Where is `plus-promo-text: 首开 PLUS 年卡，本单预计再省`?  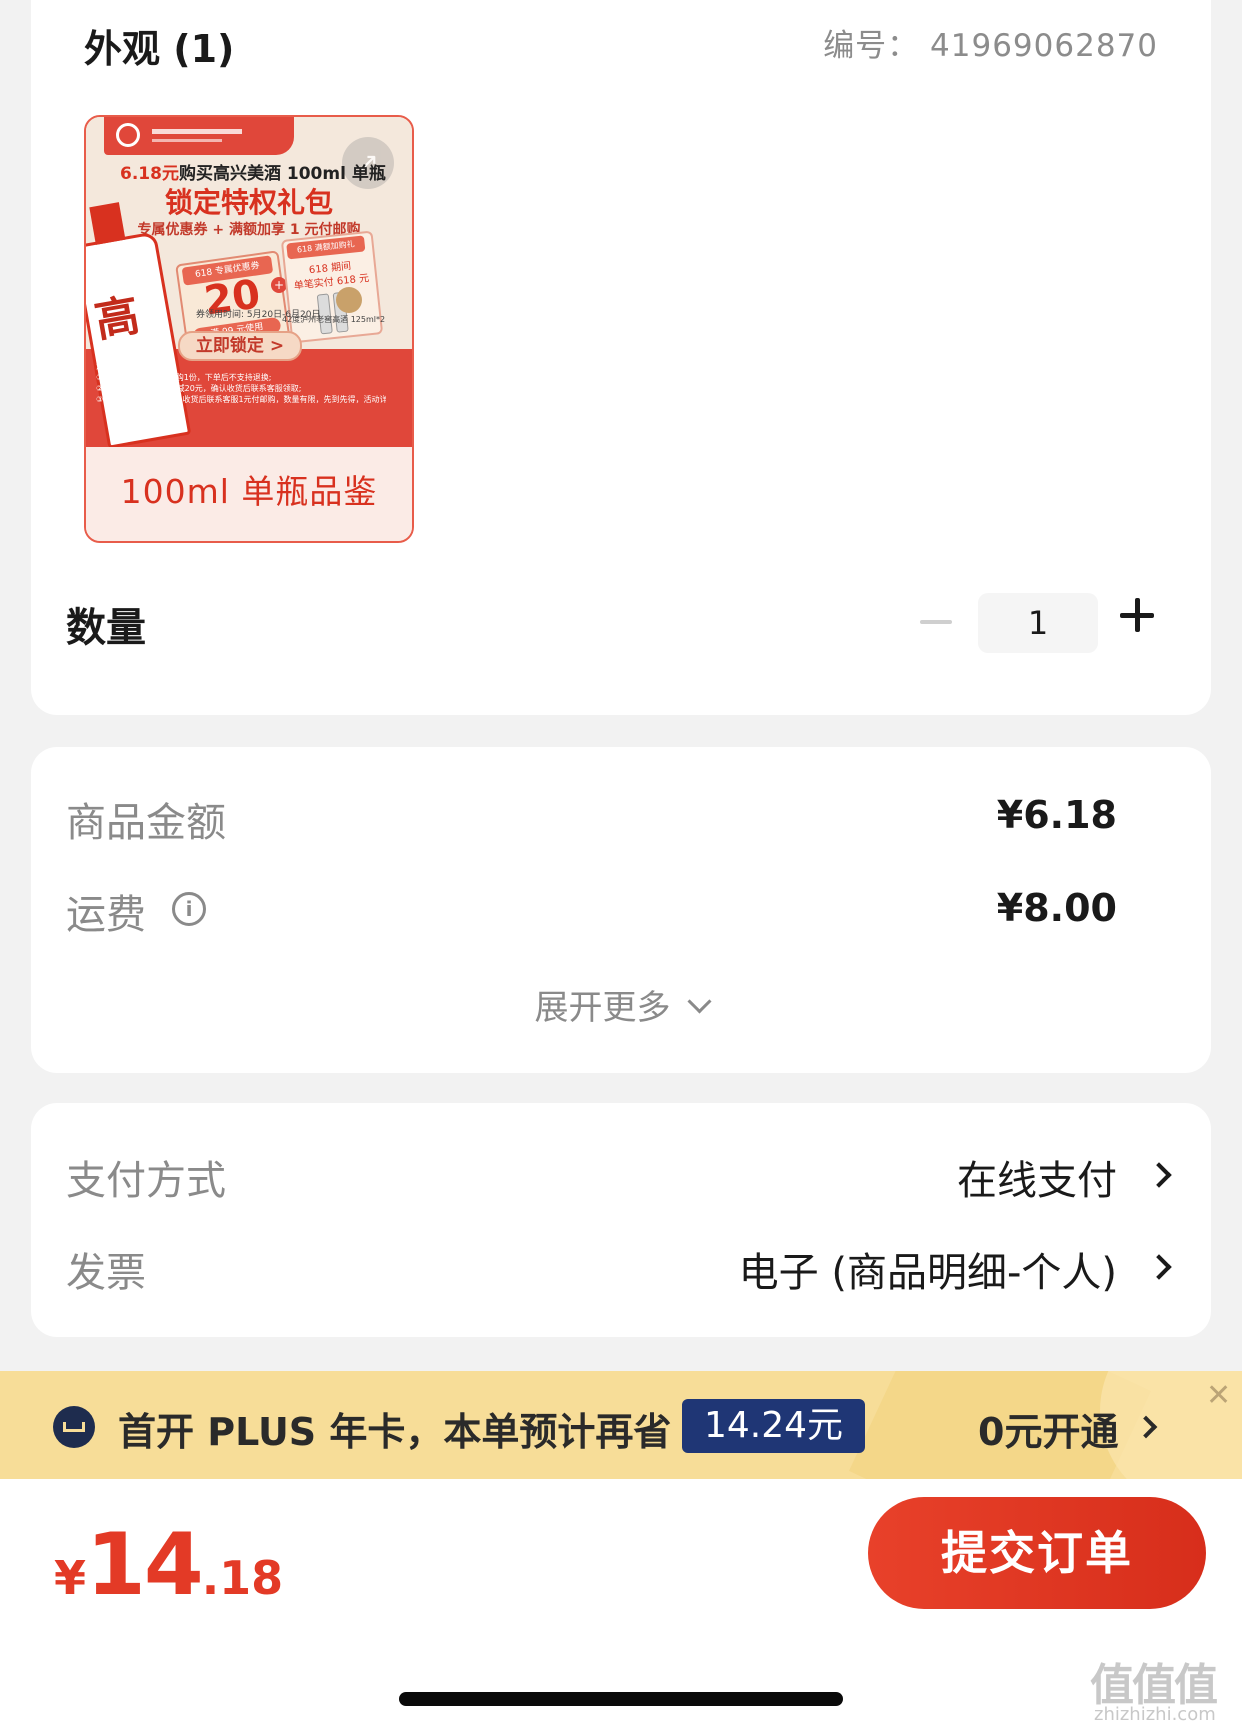 plus-promo-text: 首开 PLUS 年卡，本单预计再省 is located at coordinates (395, 1432).